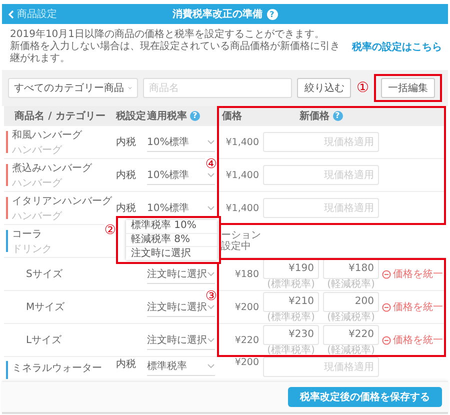  Describe the element at coordinates (62, 201) in the screenshot. I see `product-name: イタリアンハンバーグ` at that location.